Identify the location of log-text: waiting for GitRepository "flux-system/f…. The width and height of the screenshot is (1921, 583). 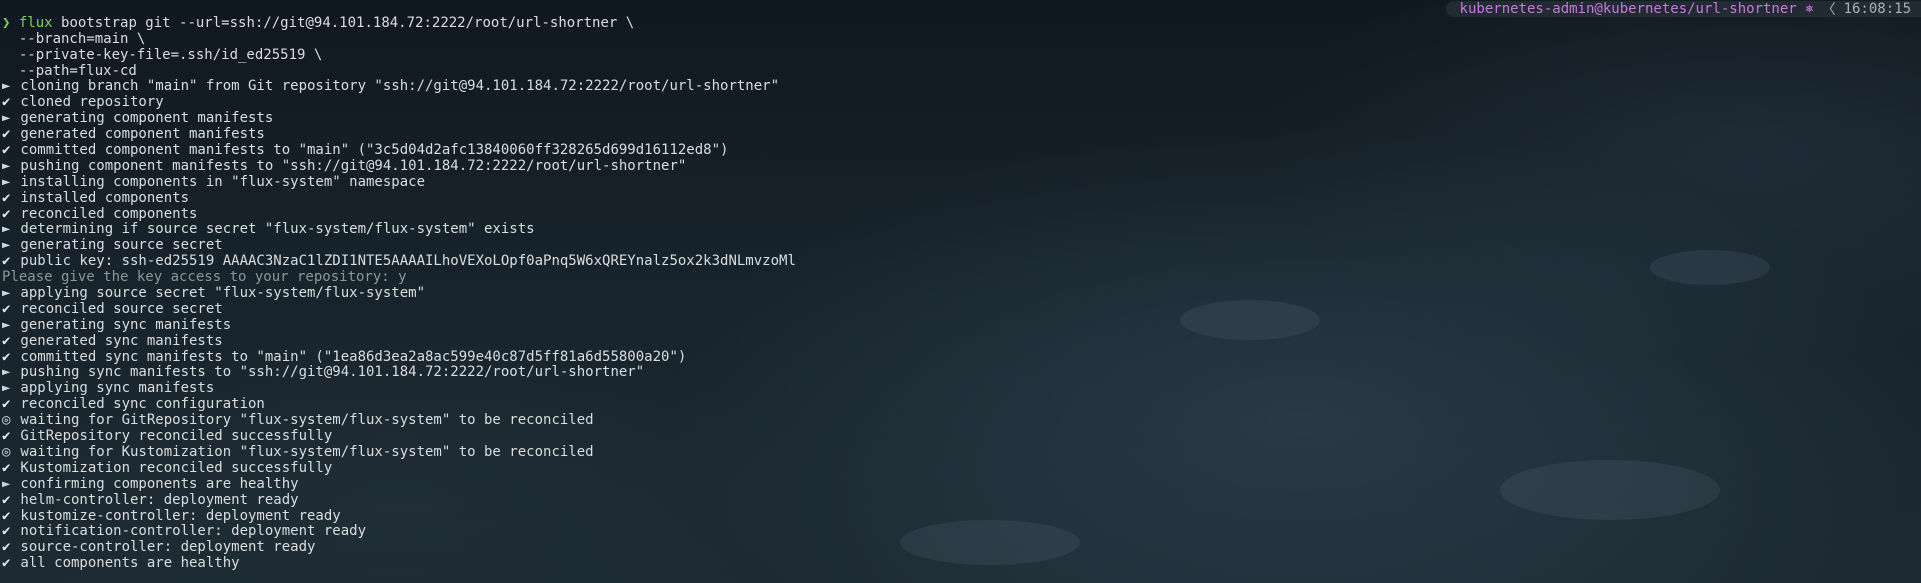
(303, 421).